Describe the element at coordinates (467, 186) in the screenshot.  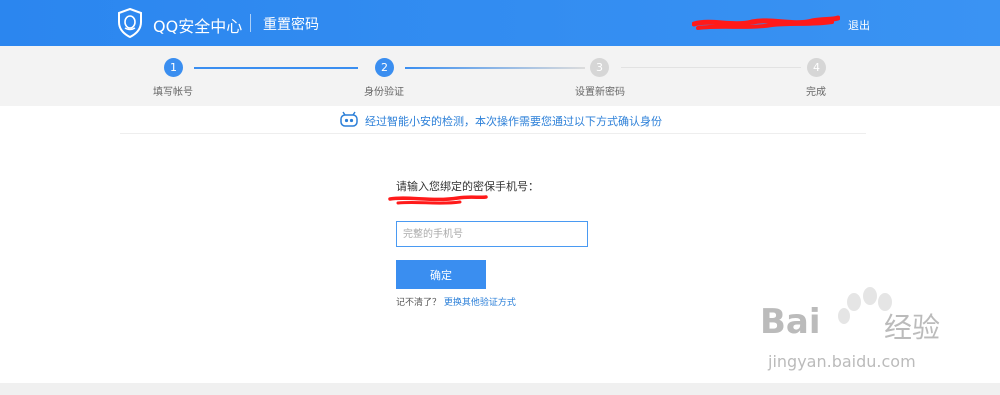
I see `phone-prompt: 请输入您绑定的密保手机号：` at that location.